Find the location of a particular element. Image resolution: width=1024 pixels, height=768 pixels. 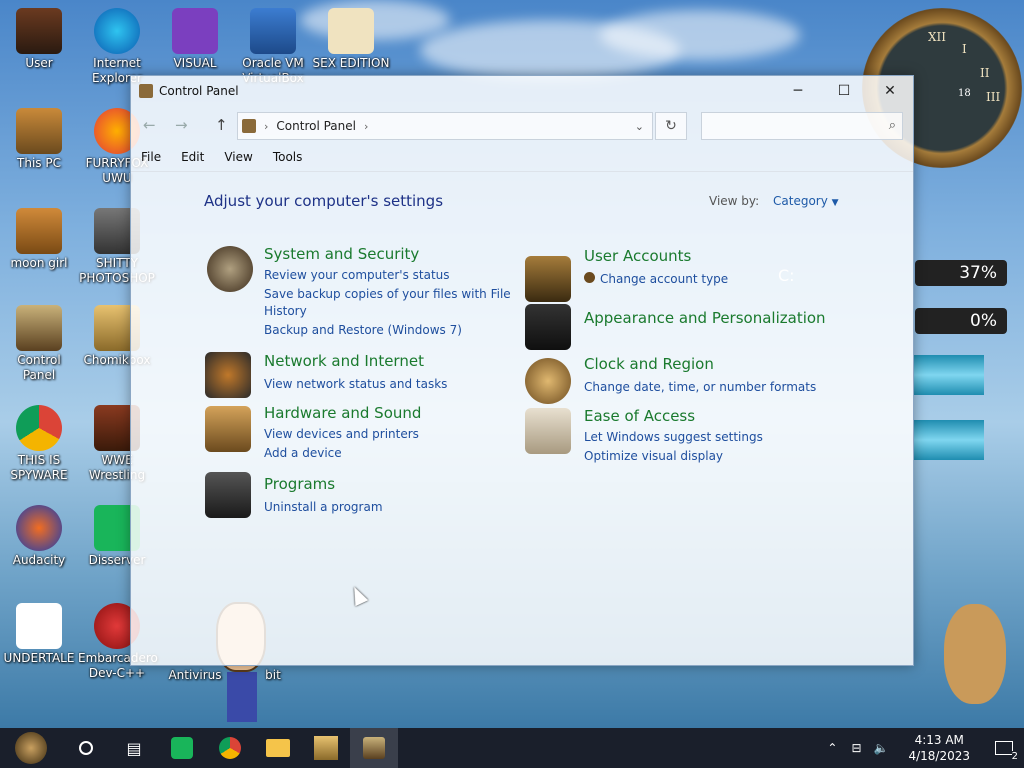

spotify-icon is located at coordinates (182, 748).